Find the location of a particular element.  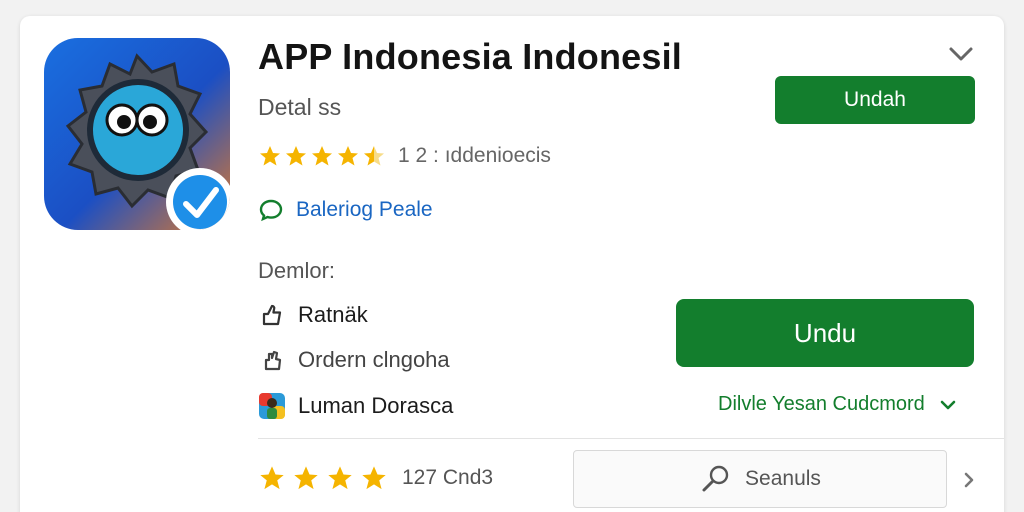

developer-link: Baleriog Peale is located at coordinates (345, 210).